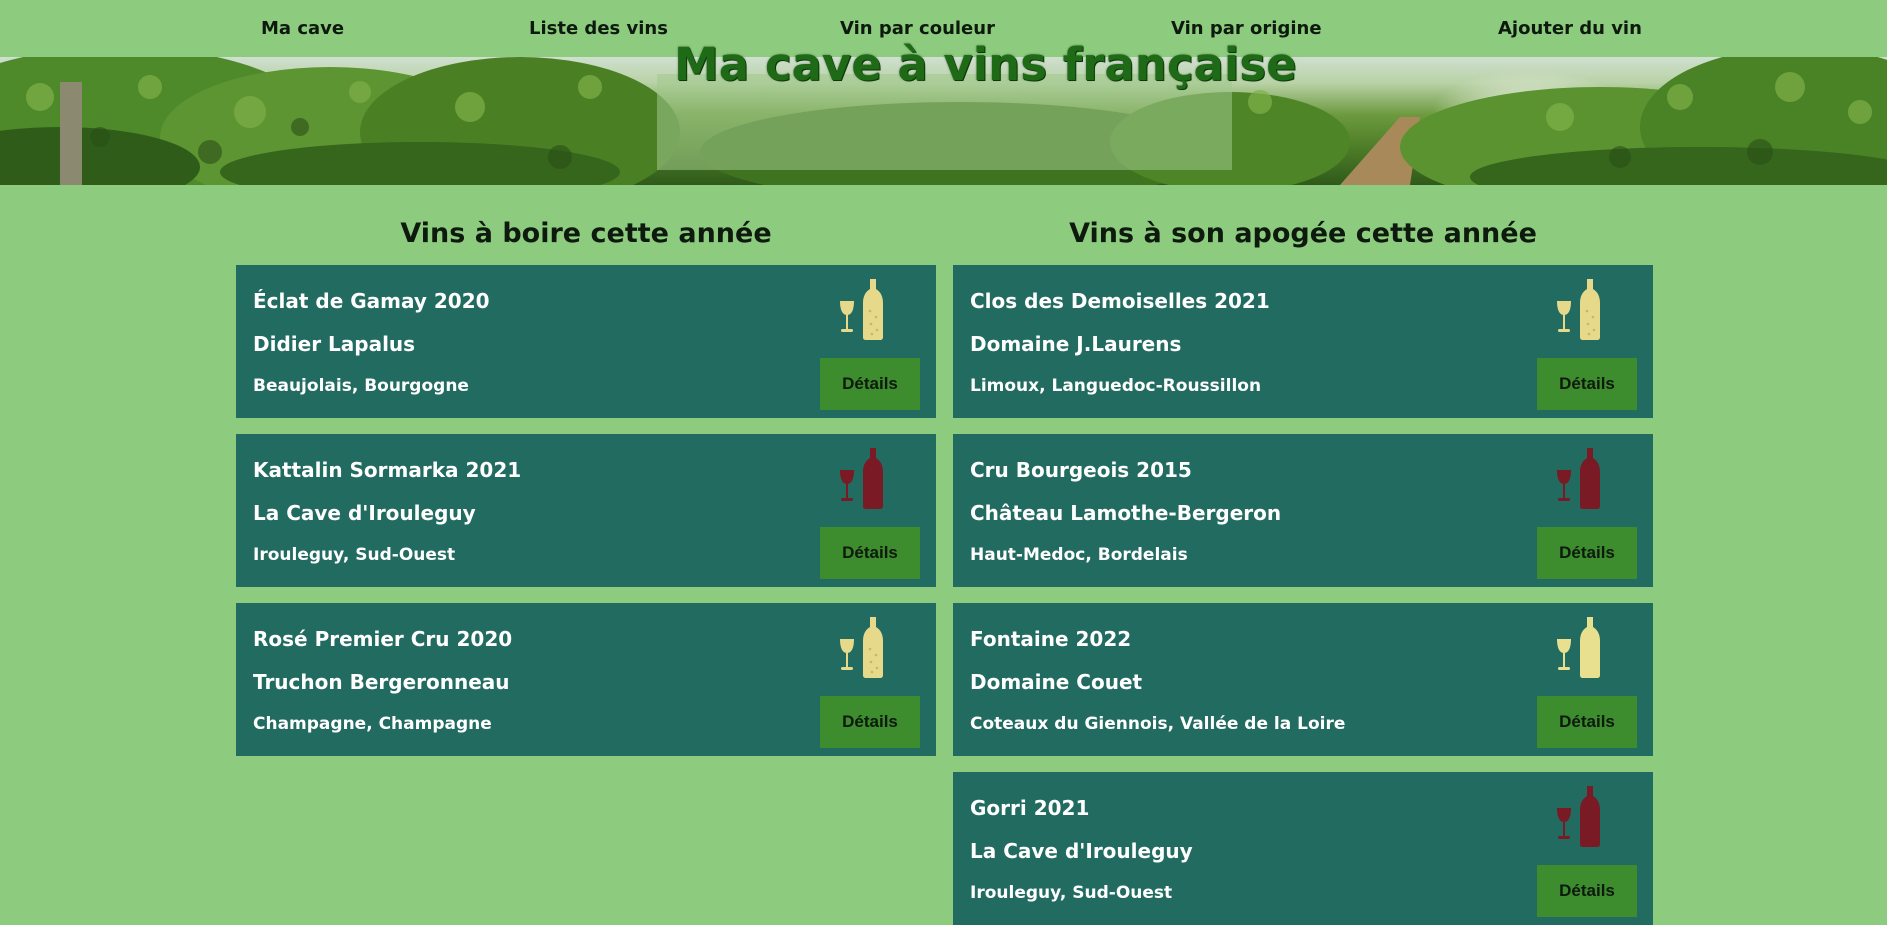 Image resolution: width=1887 pixels, height=925 pixels. I want to click on wine-origin: Coteaux du Giennois, Vallée de la Loire, so click(1158, 724).